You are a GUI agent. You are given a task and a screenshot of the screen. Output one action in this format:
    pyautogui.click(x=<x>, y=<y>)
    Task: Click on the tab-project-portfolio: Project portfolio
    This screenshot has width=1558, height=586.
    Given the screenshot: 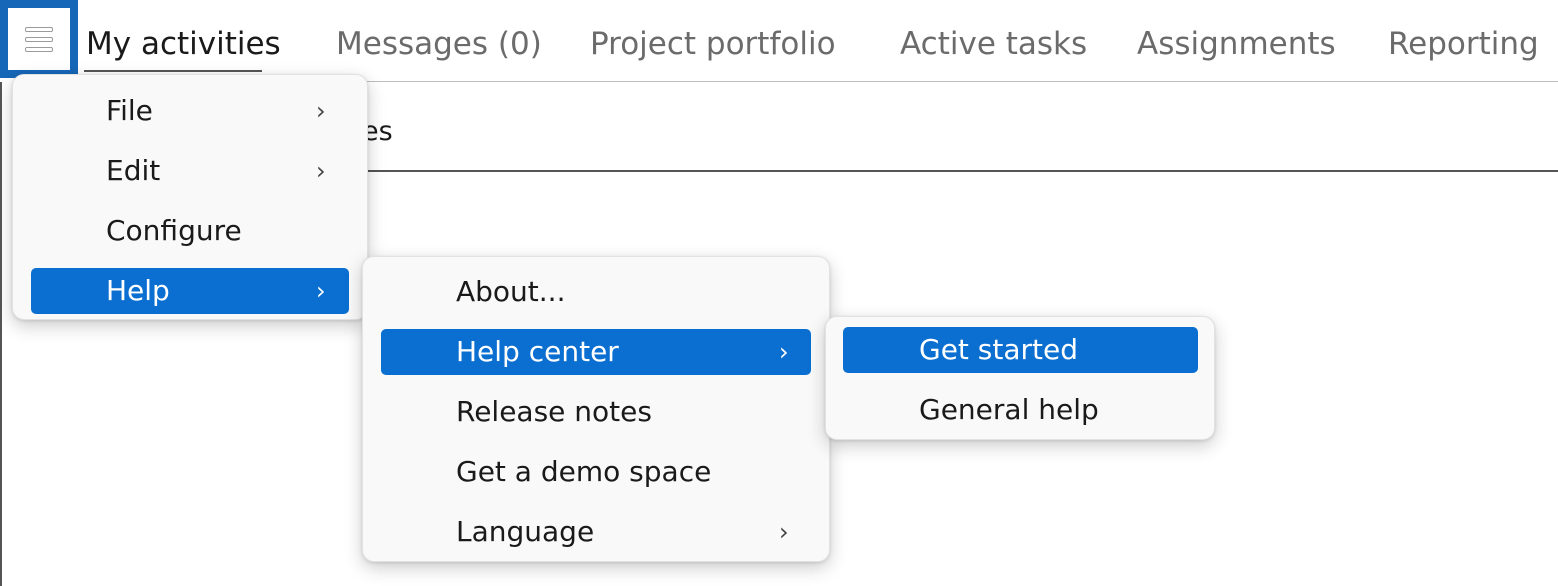 What is the action you would take?
    pyautogui.click(x=713, y=44)
    